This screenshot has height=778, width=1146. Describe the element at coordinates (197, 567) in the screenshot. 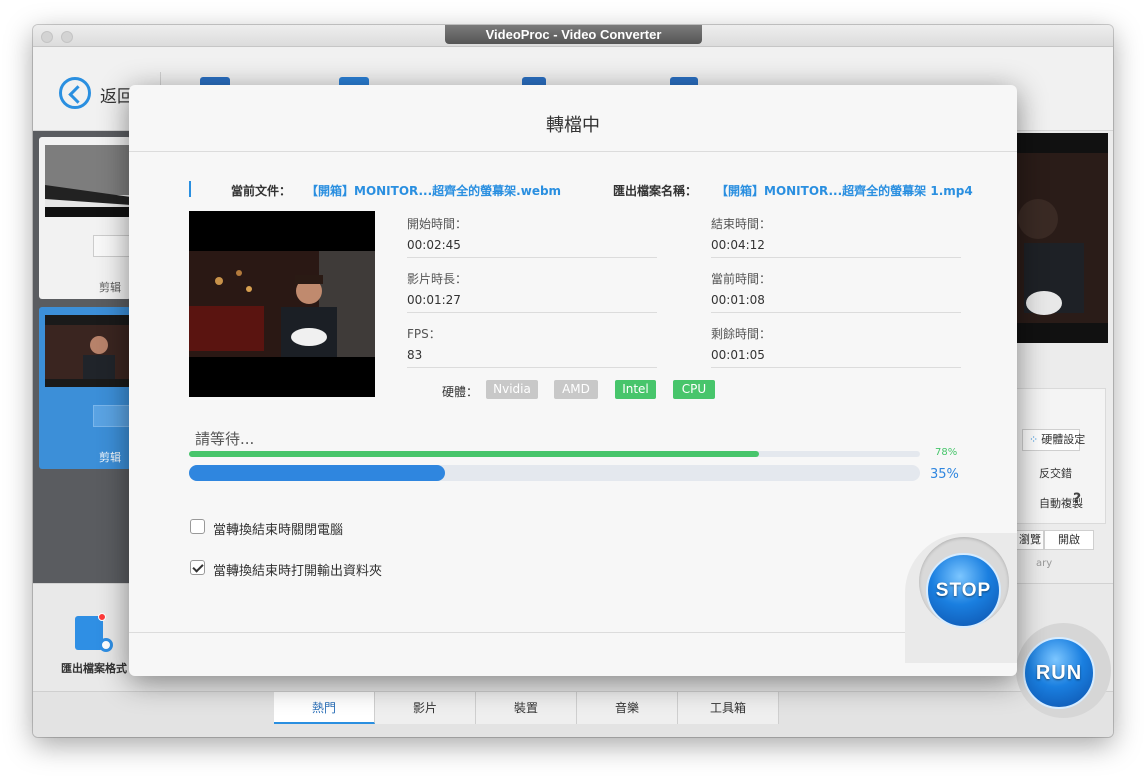

I see `open-folder-checkbox` at that location.